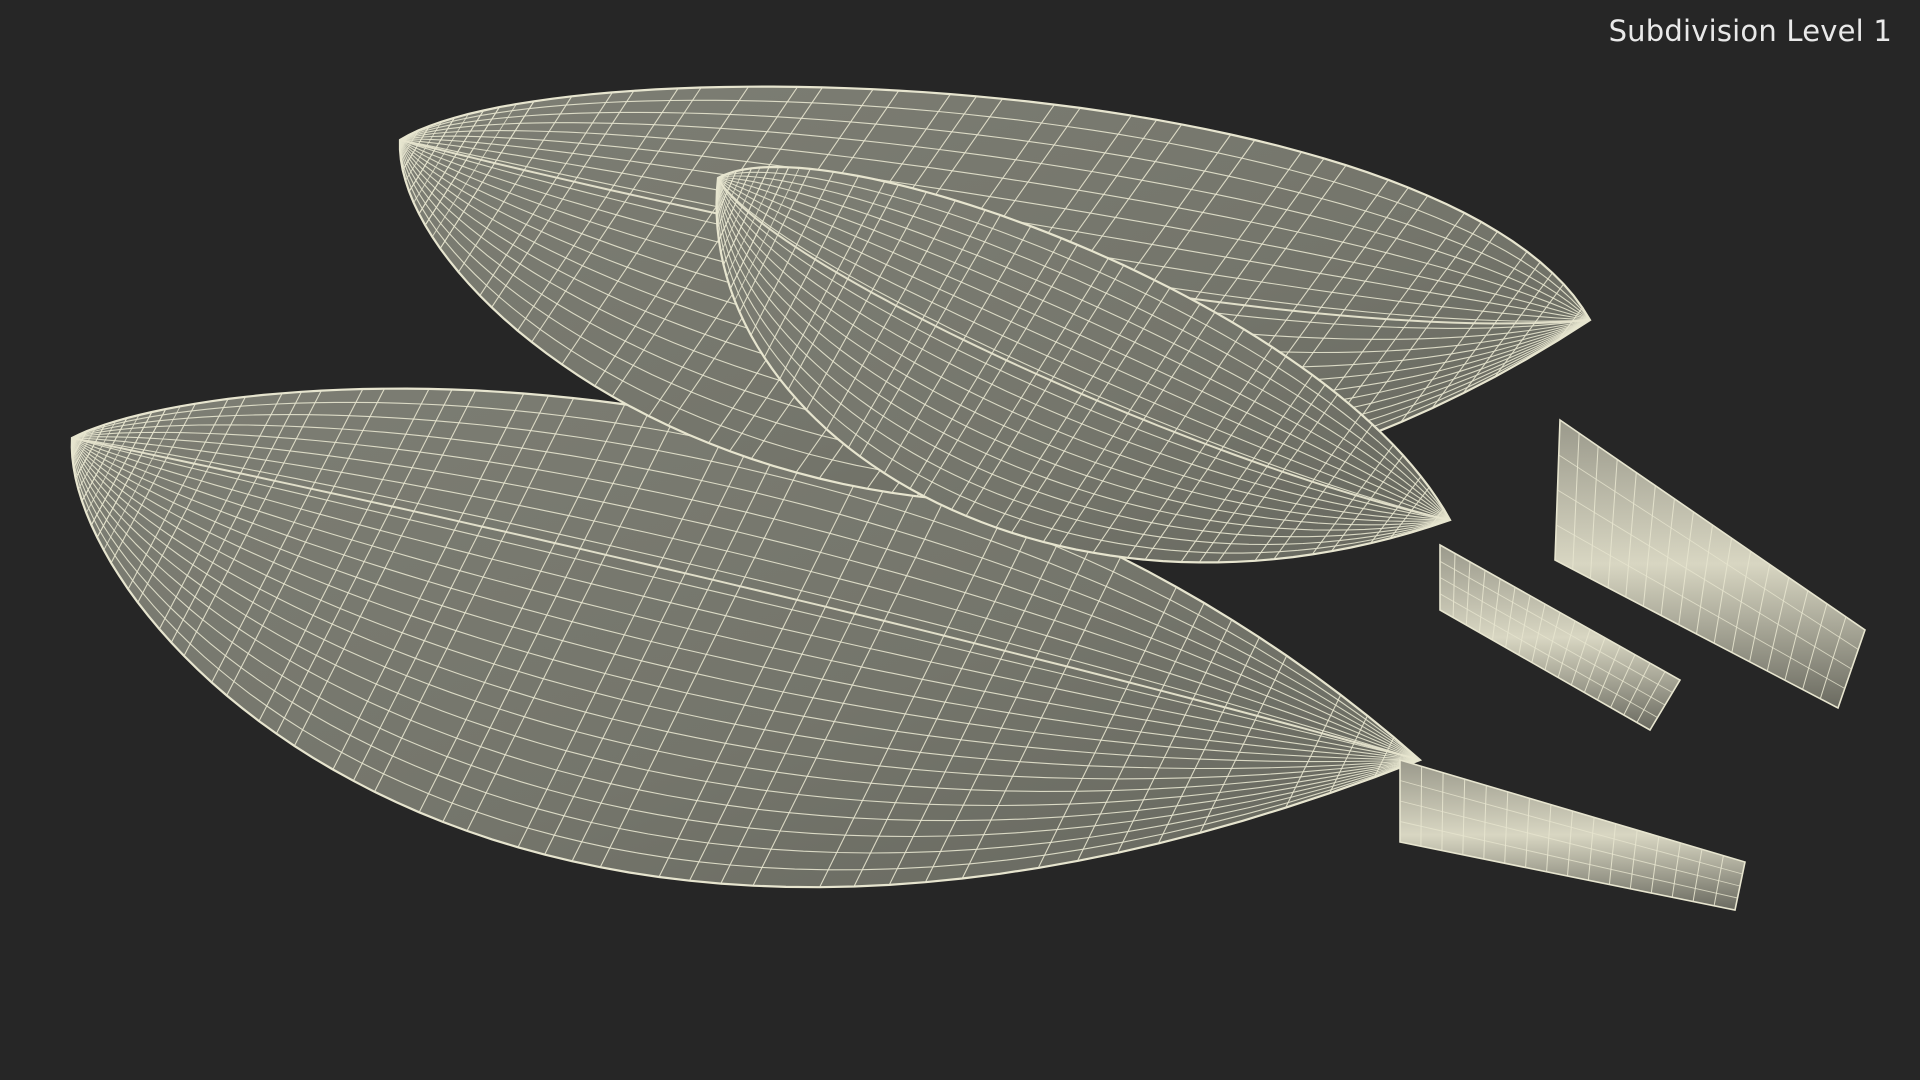 The height and width of the screenshot is (1080, 1920). I want to click on subdivision-level-label: Subdivision Level 1, so click(1750, 31).